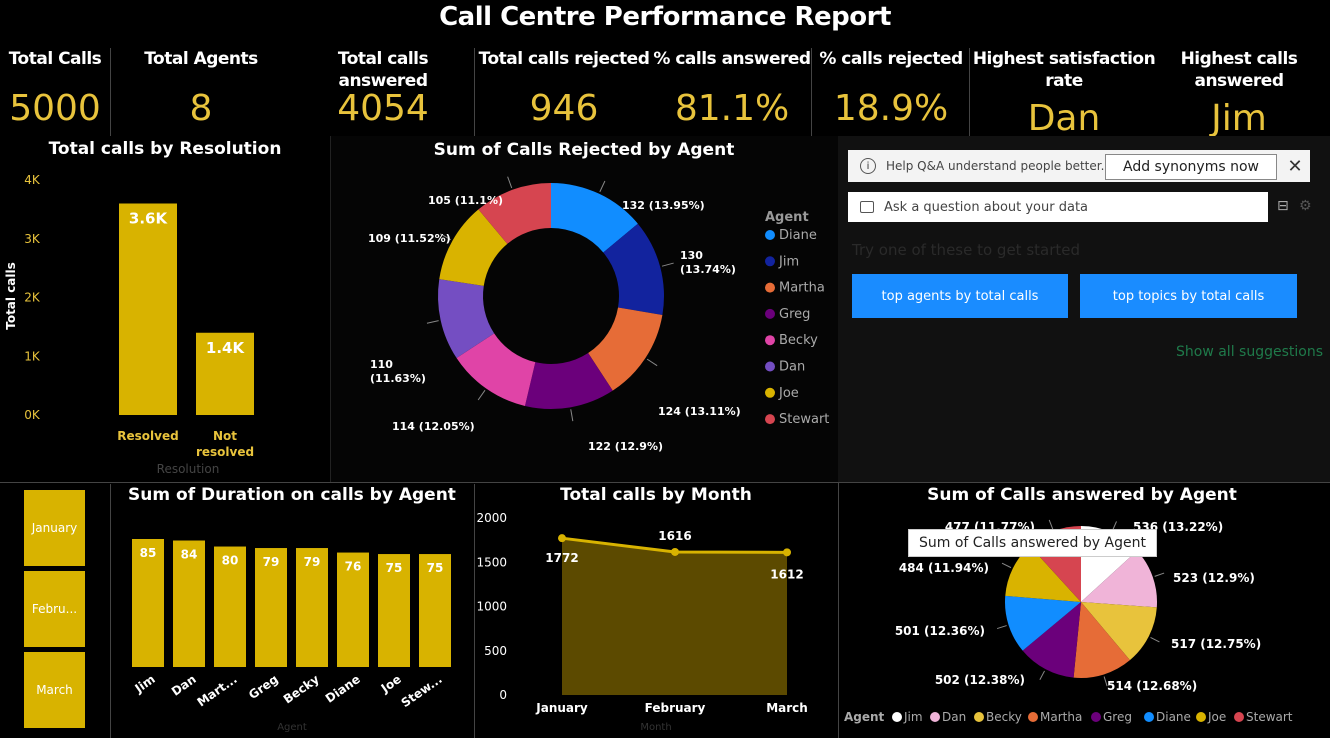 Image resolution: width=1330 pixels, height=738 pixels. What do you see at coordinates (944, 568) in the screenshot?
I see `data-label: 484 (11.94%)` at bounding box center [944, 568].